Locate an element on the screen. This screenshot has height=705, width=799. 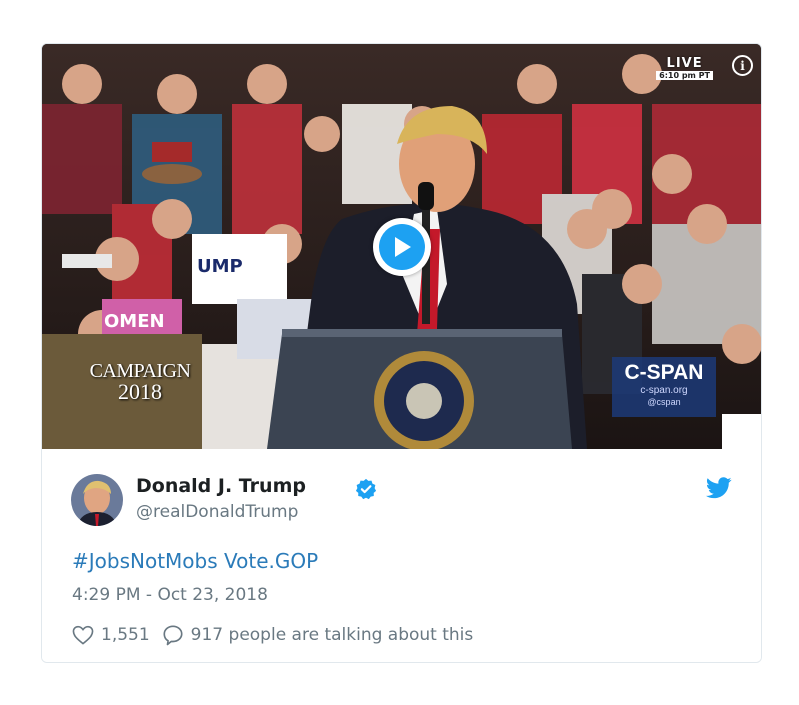
vote-gop-link: Vote.GOP is located at coordinates (271, 561).